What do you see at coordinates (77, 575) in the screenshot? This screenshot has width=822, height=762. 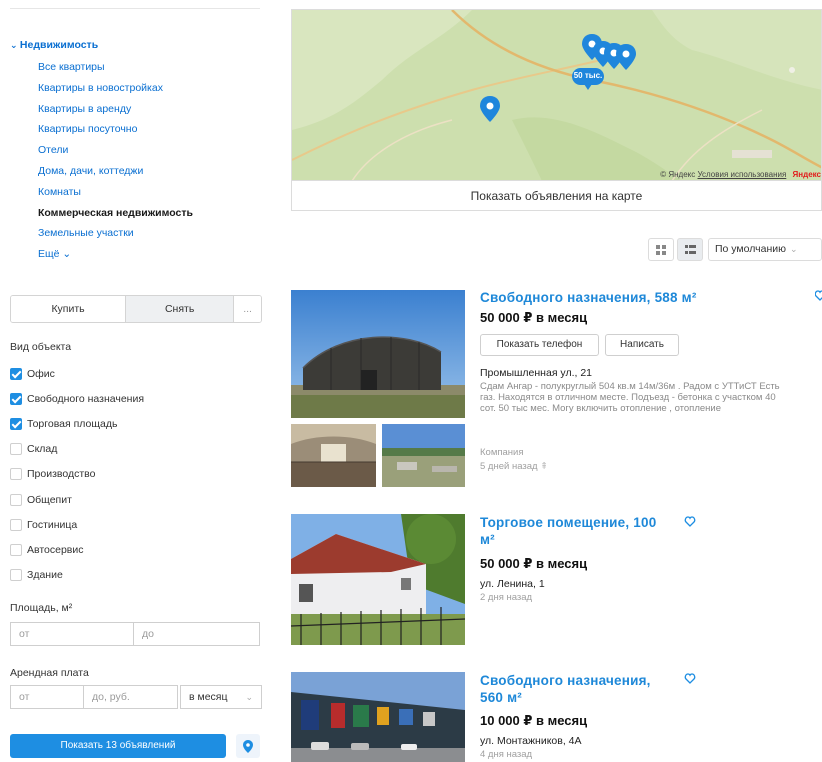 I see `object-type-building: Здание` at bounding box center [77, 575].